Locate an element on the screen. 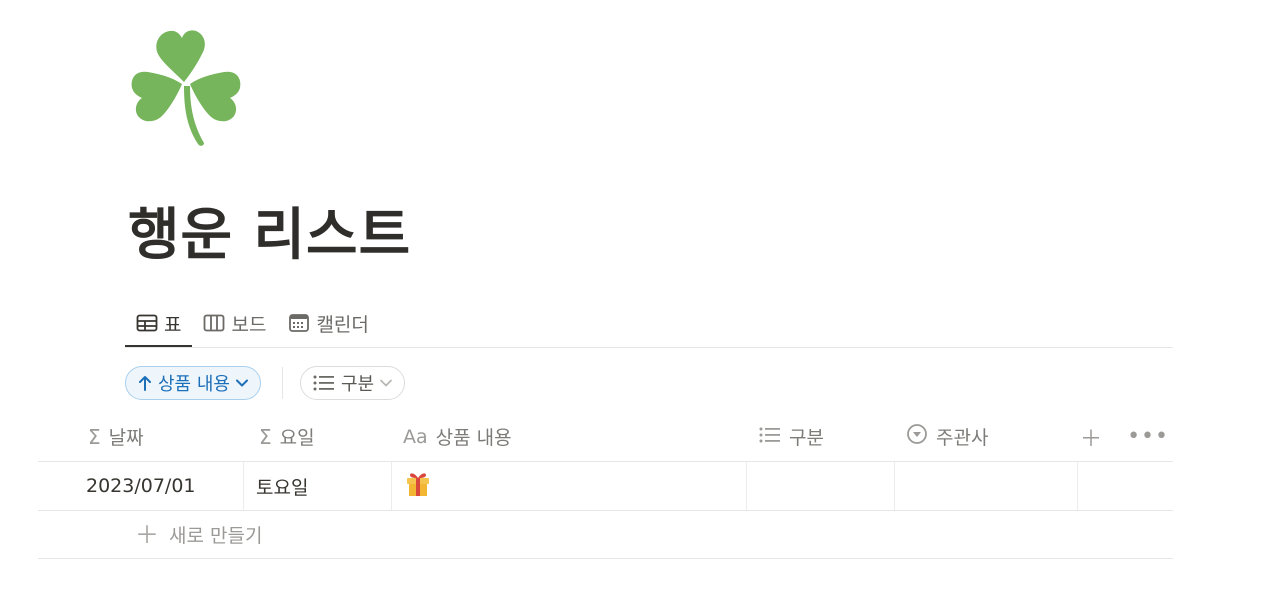  column-header-date: Σ 날짜 is located at coordinates (116, 436).